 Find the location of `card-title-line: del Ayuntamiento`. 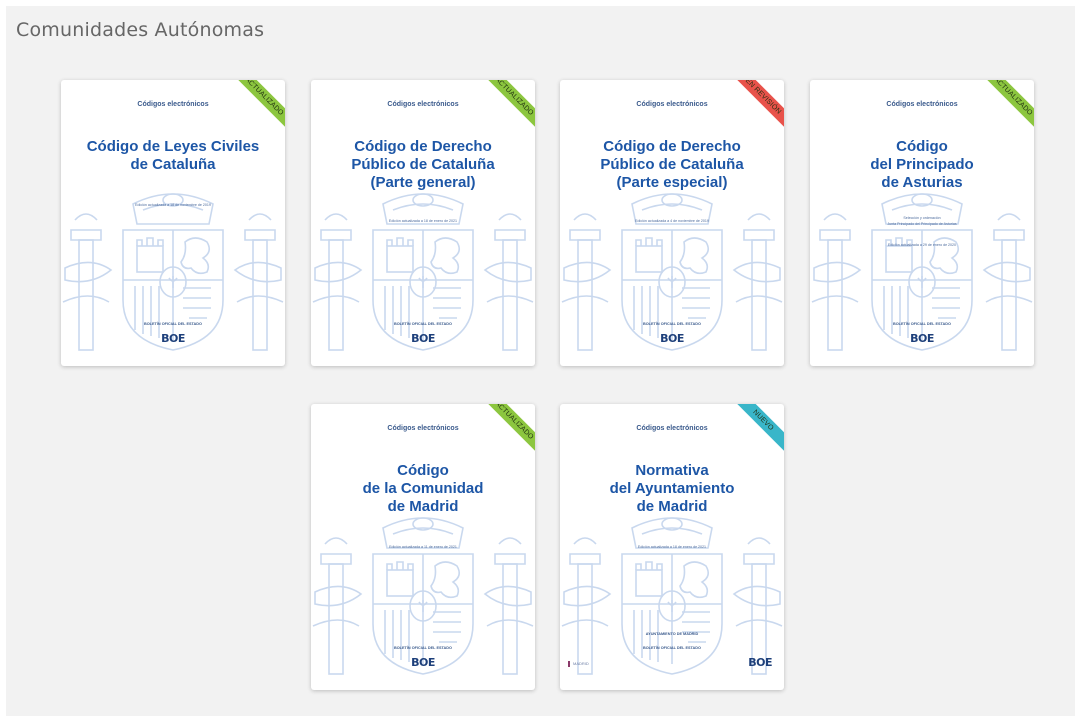

card-title-line: del Ayuntamiento is located at coordinates (672, 488).